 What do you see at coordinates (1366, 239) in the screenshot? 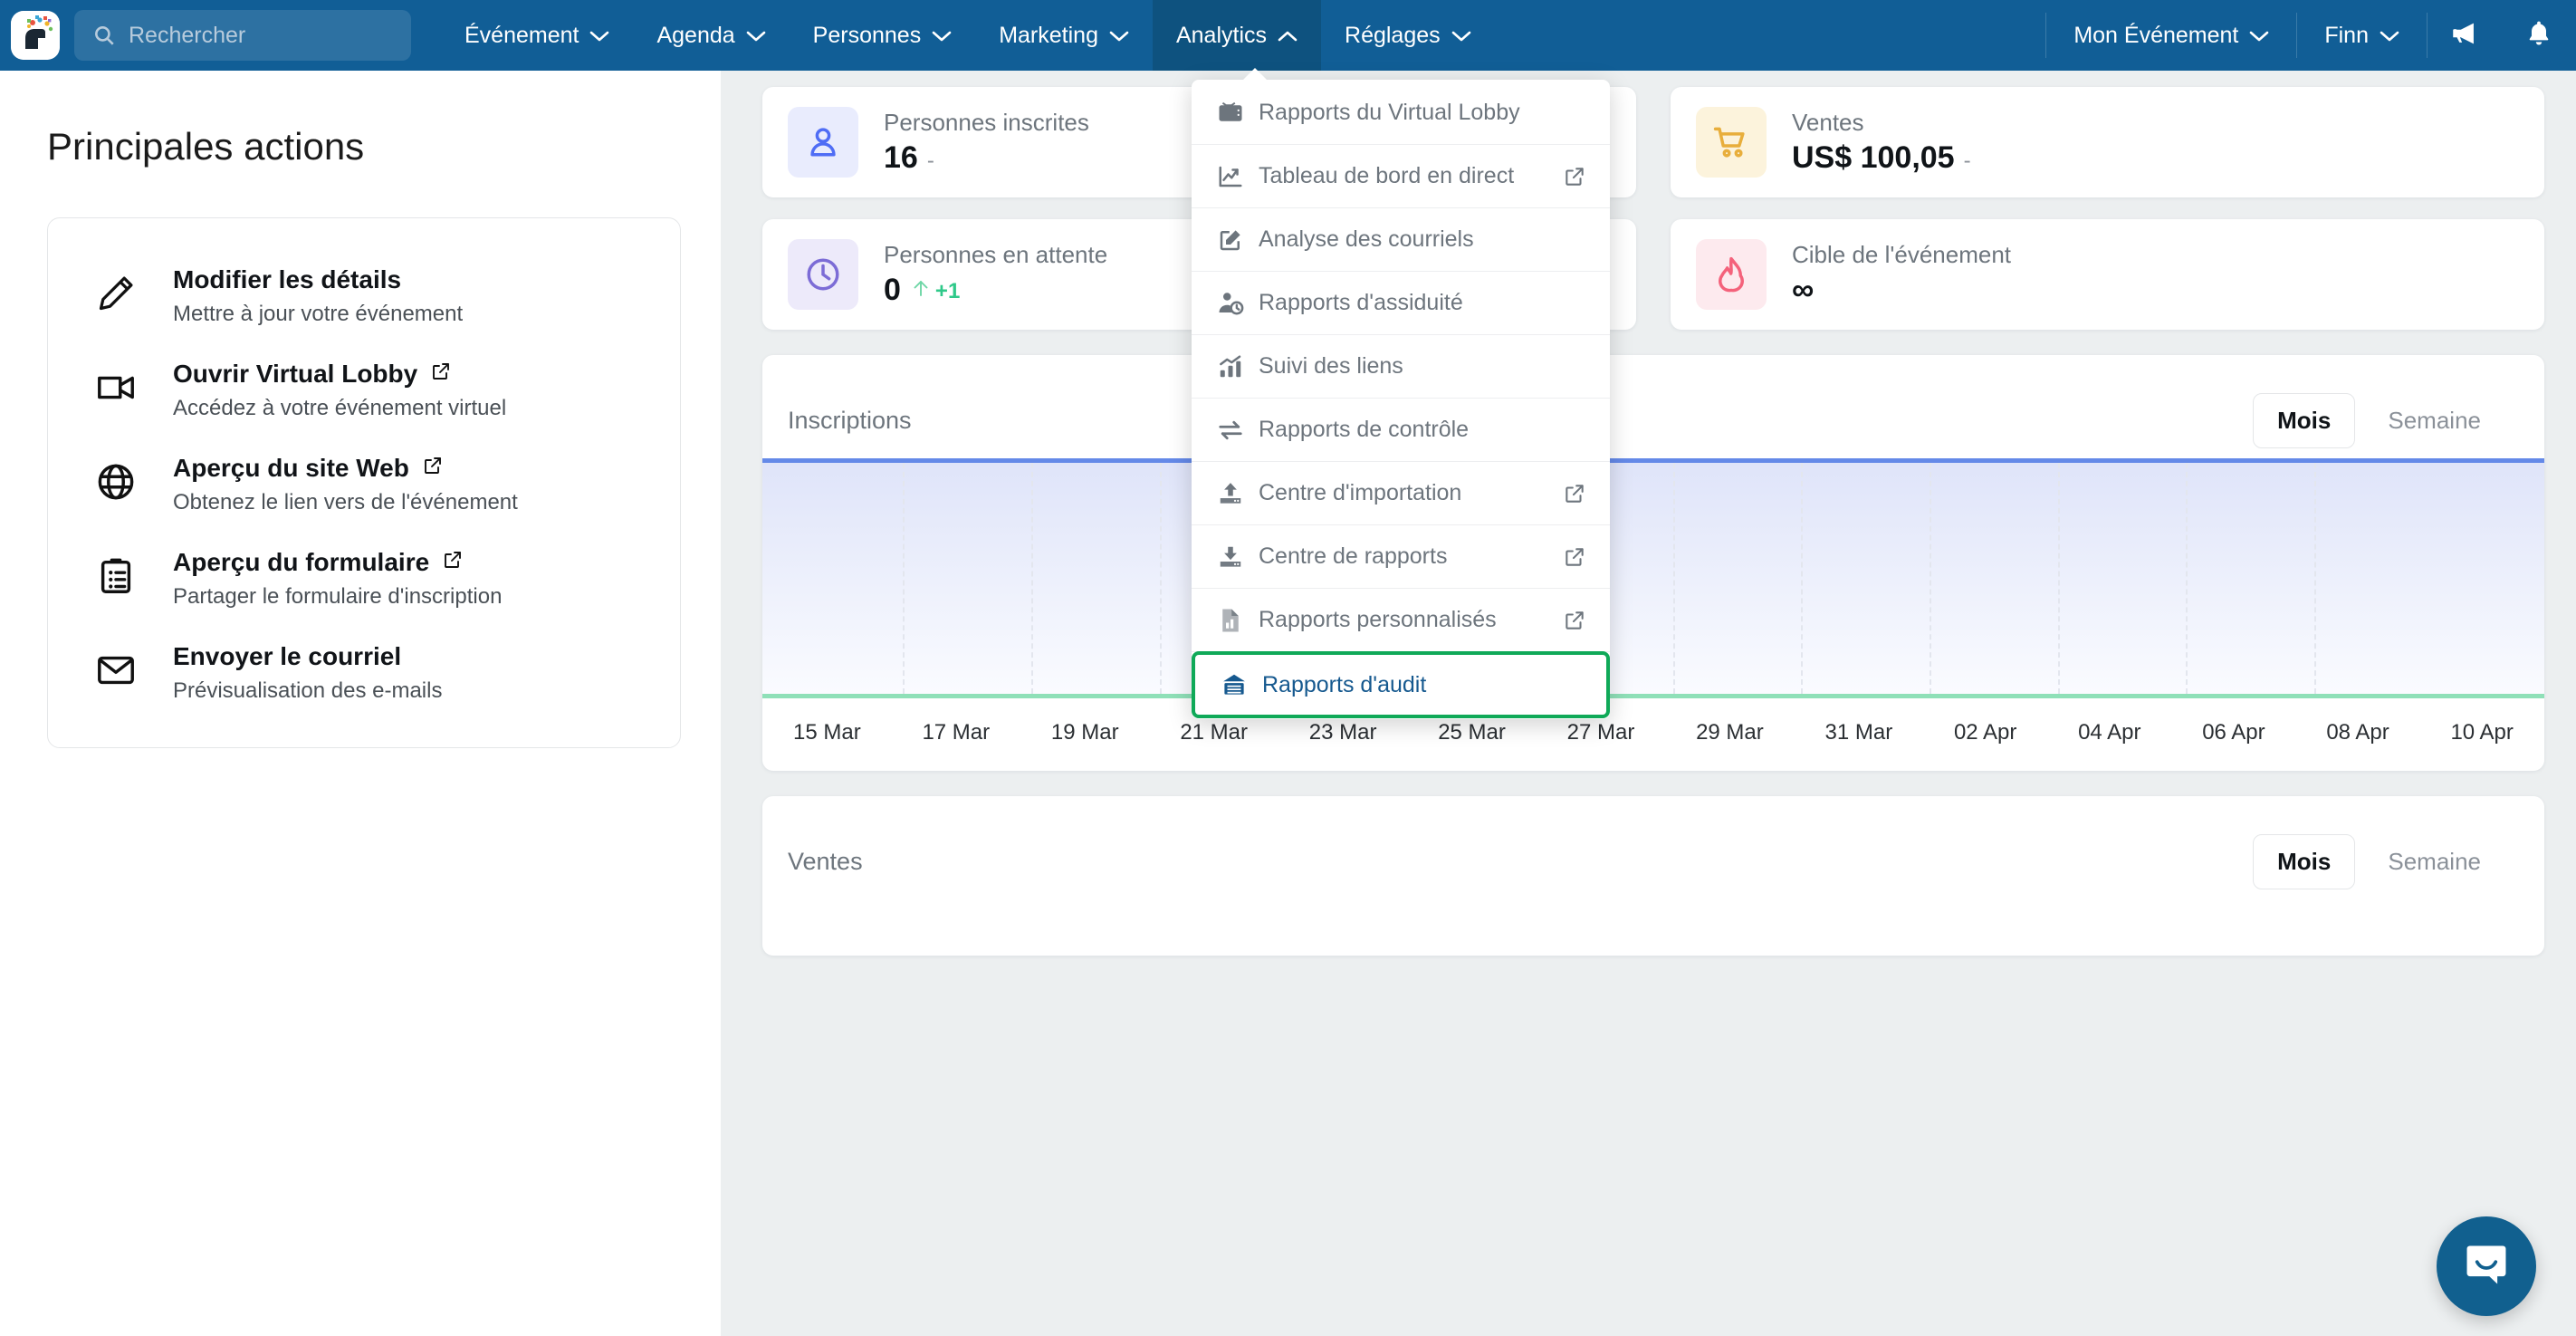
I see `menu-item-label: Analyse des courriels` at bounding box center [1366, 239].